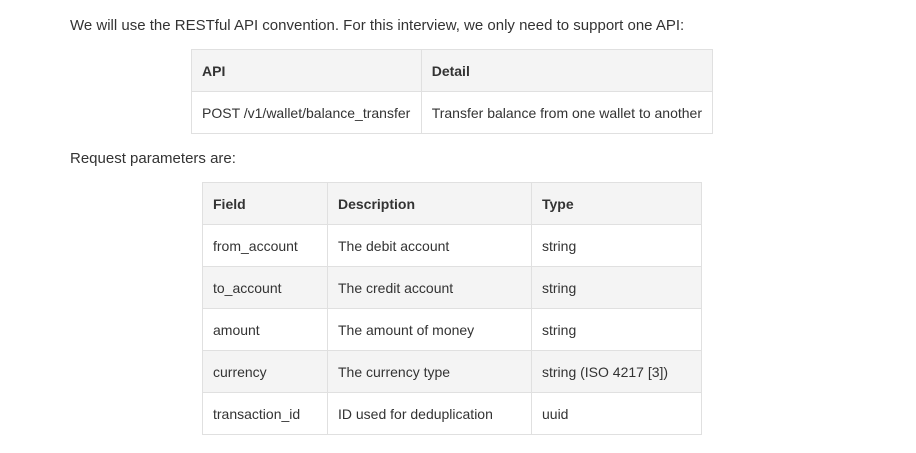 This screenshot has height=453, width=916. I want to click on table-row: from_account The debit account string, so click(452, 245).